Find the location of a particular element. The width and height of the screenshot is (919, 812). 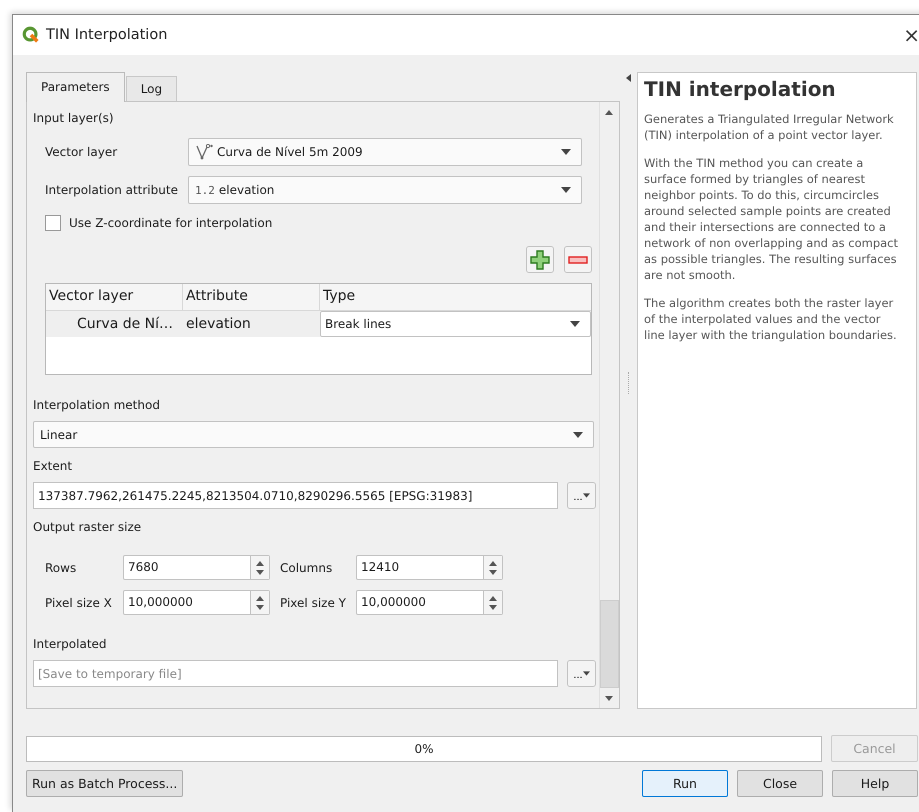

section-label: Interpolation method is located at coordinates (97, 405).